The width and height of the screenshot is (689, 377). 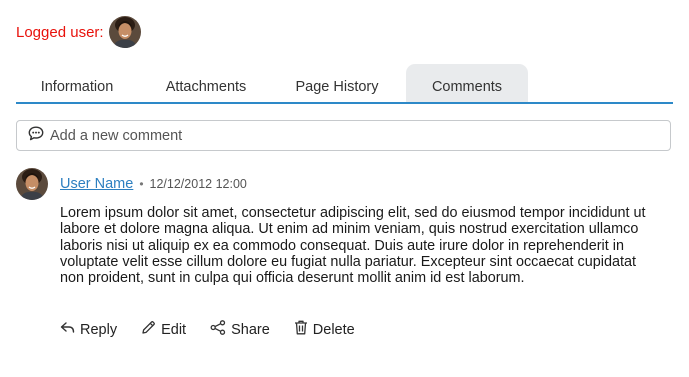 I want to click on reply-icon, so click(x=70, y=329).